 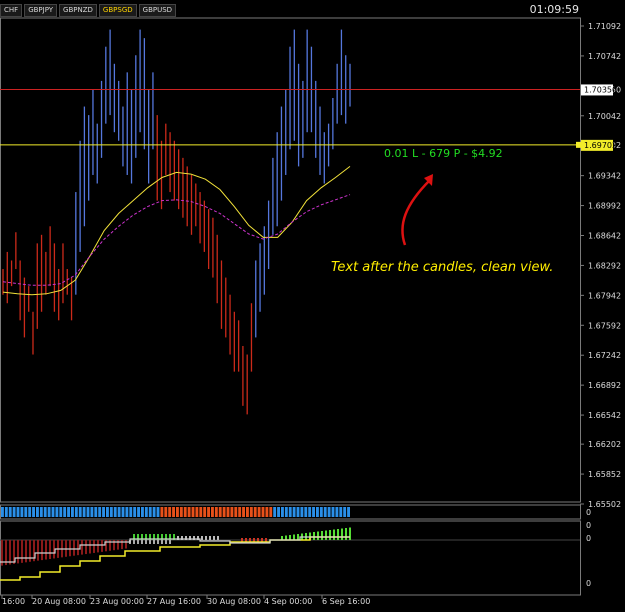 I want to click on price-tick-label: 1.71092, so click(x=604, y=26).